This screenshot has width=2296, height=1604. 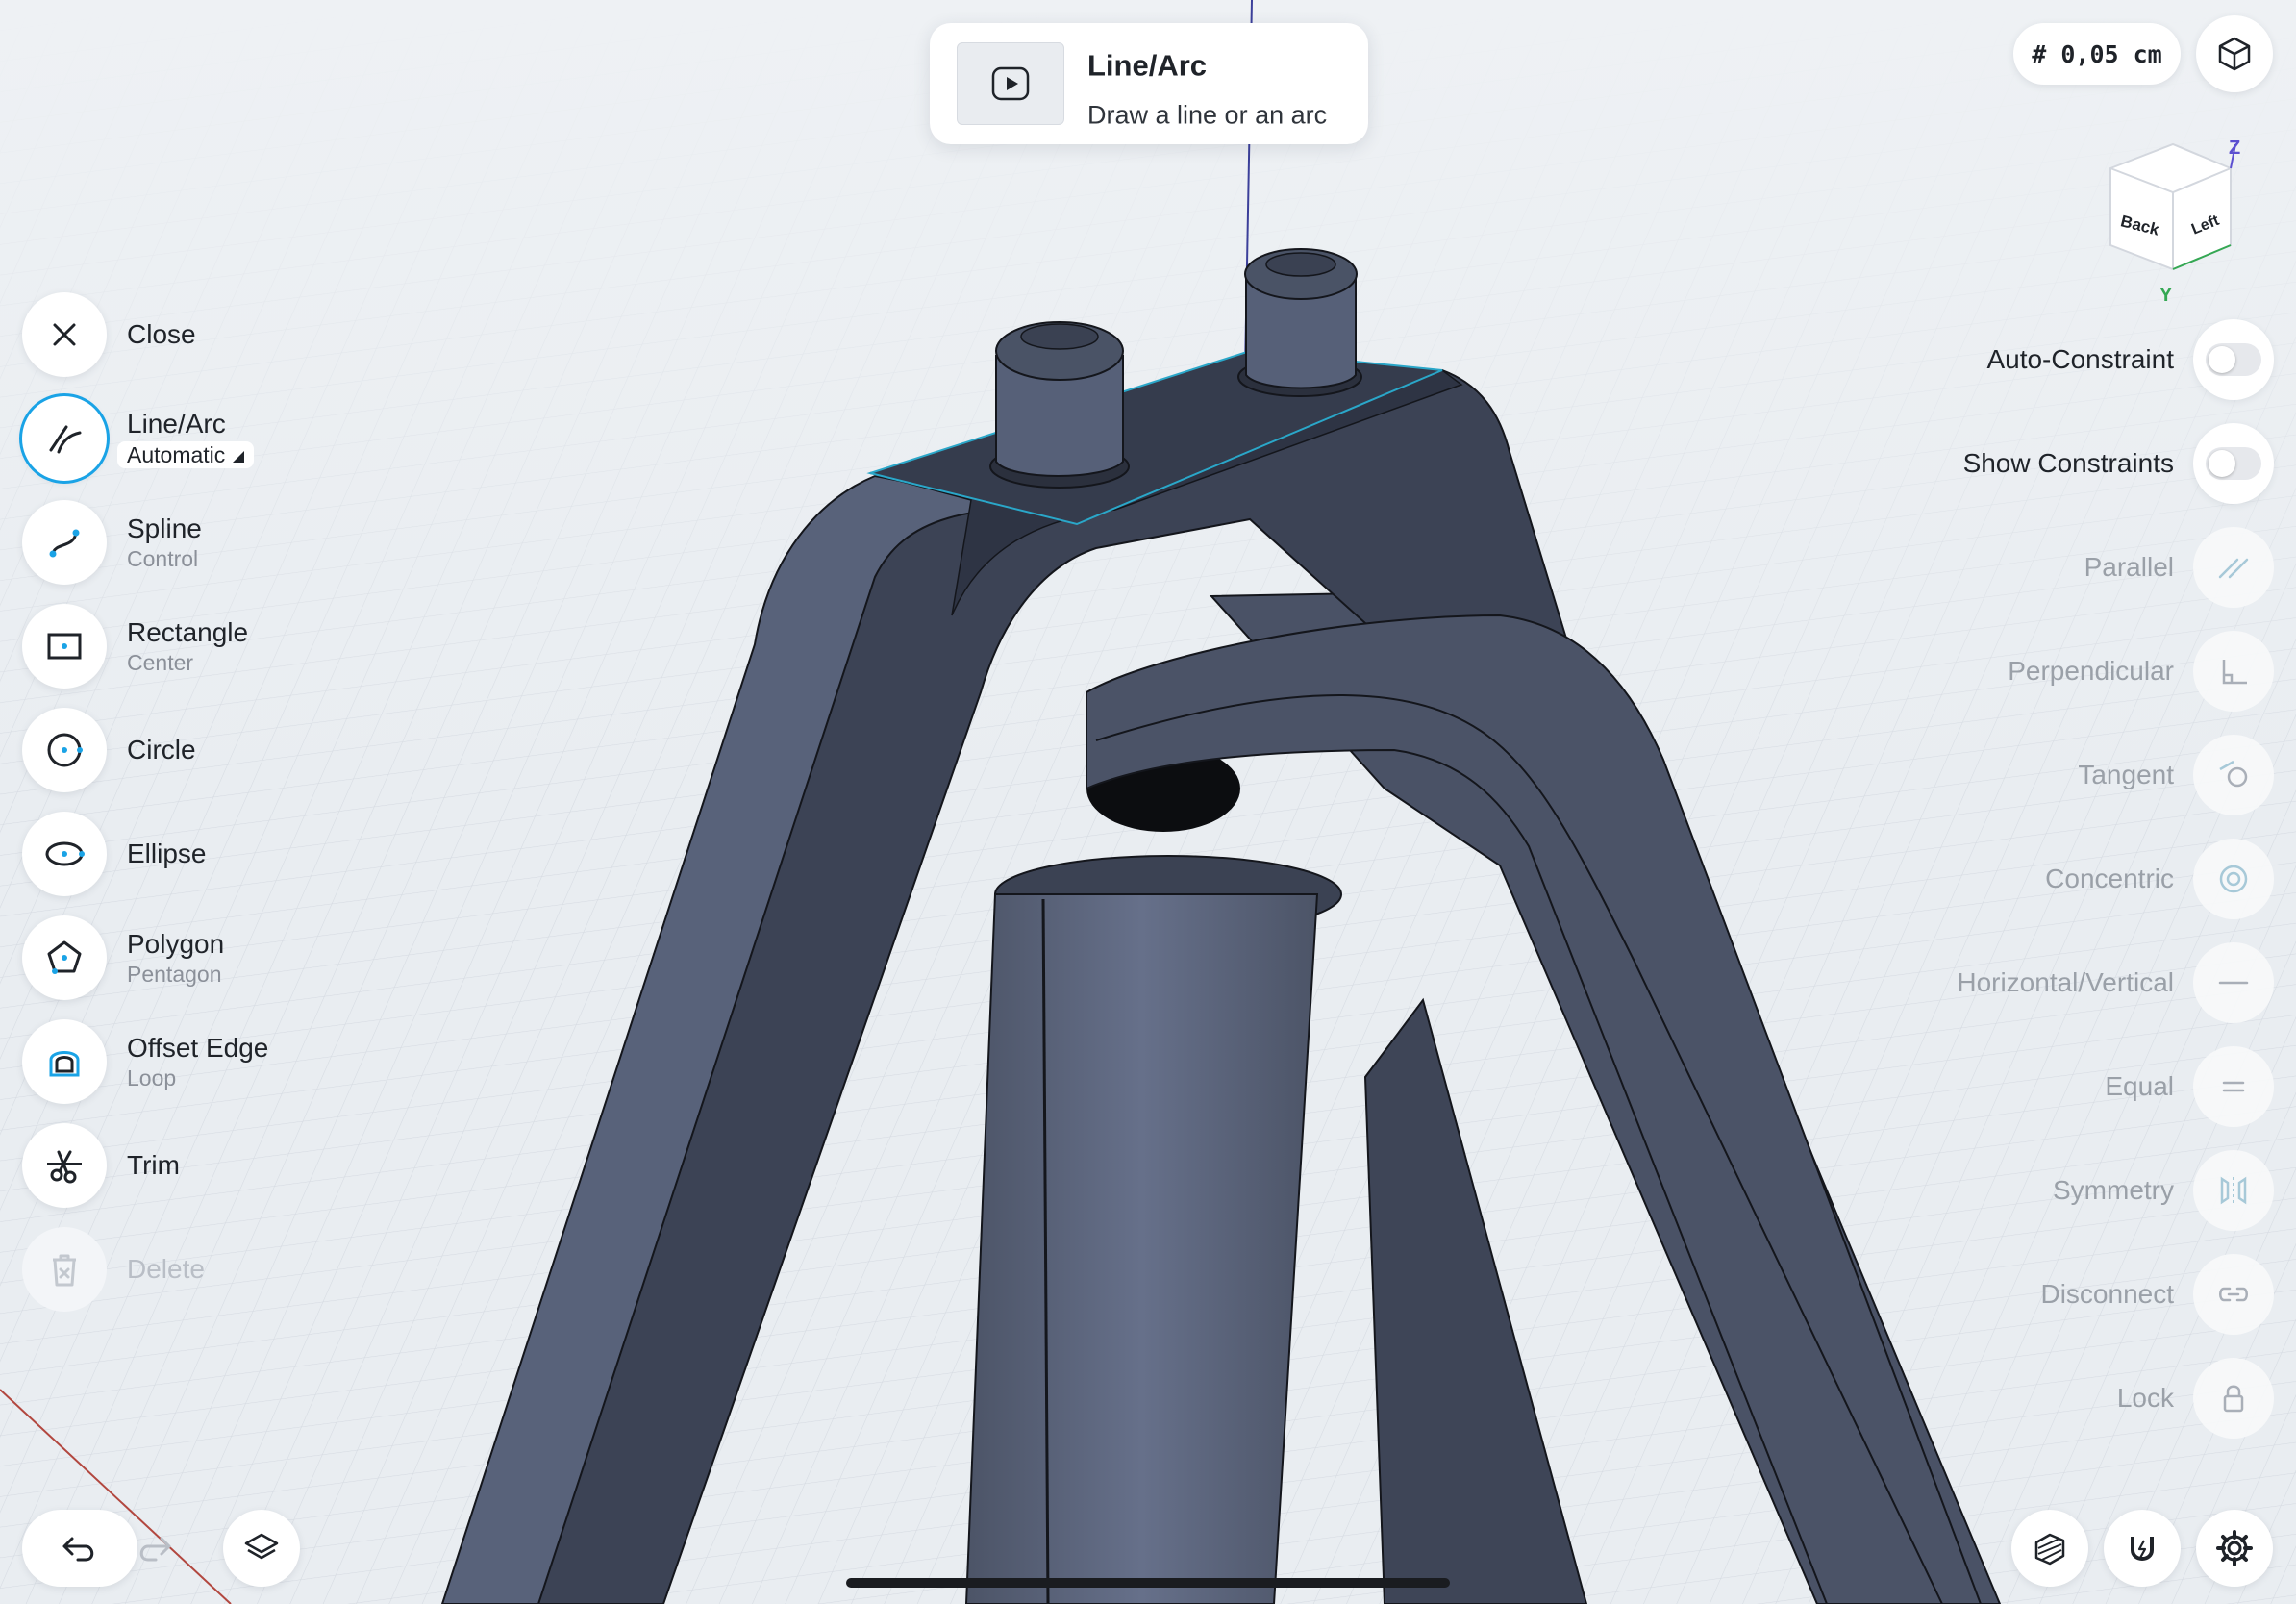 I want to click on tool-label: Delete, so click(x=166, y=1269).